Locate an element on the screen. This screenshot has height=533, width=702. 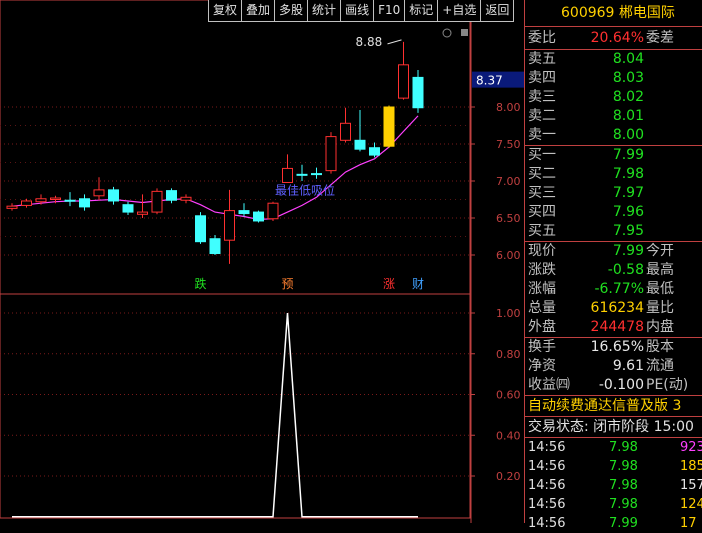
stock-title: 600969 郴电国际 is located at coordinates (613, 13).